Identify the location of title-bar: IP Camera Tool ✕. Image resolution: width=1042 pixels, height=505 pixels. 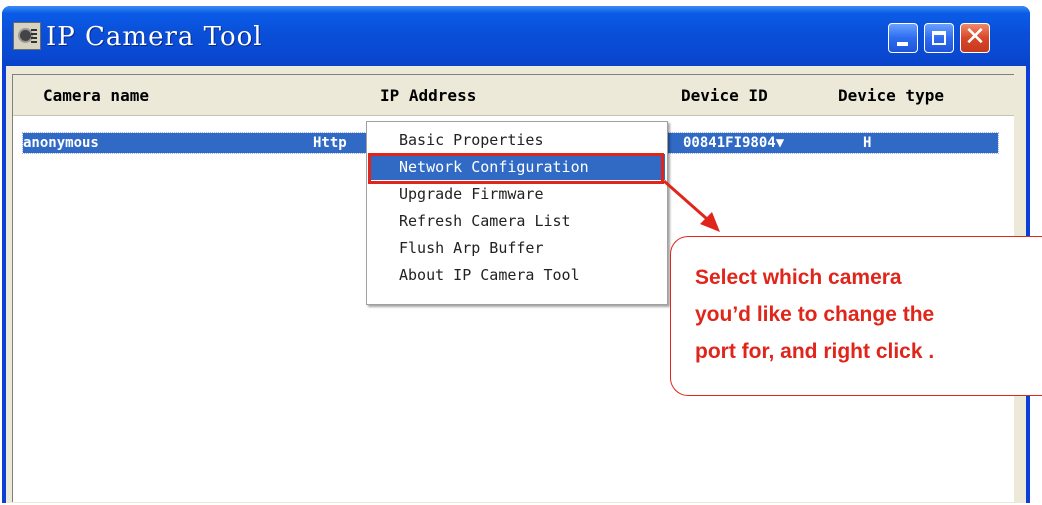
(516, 36).